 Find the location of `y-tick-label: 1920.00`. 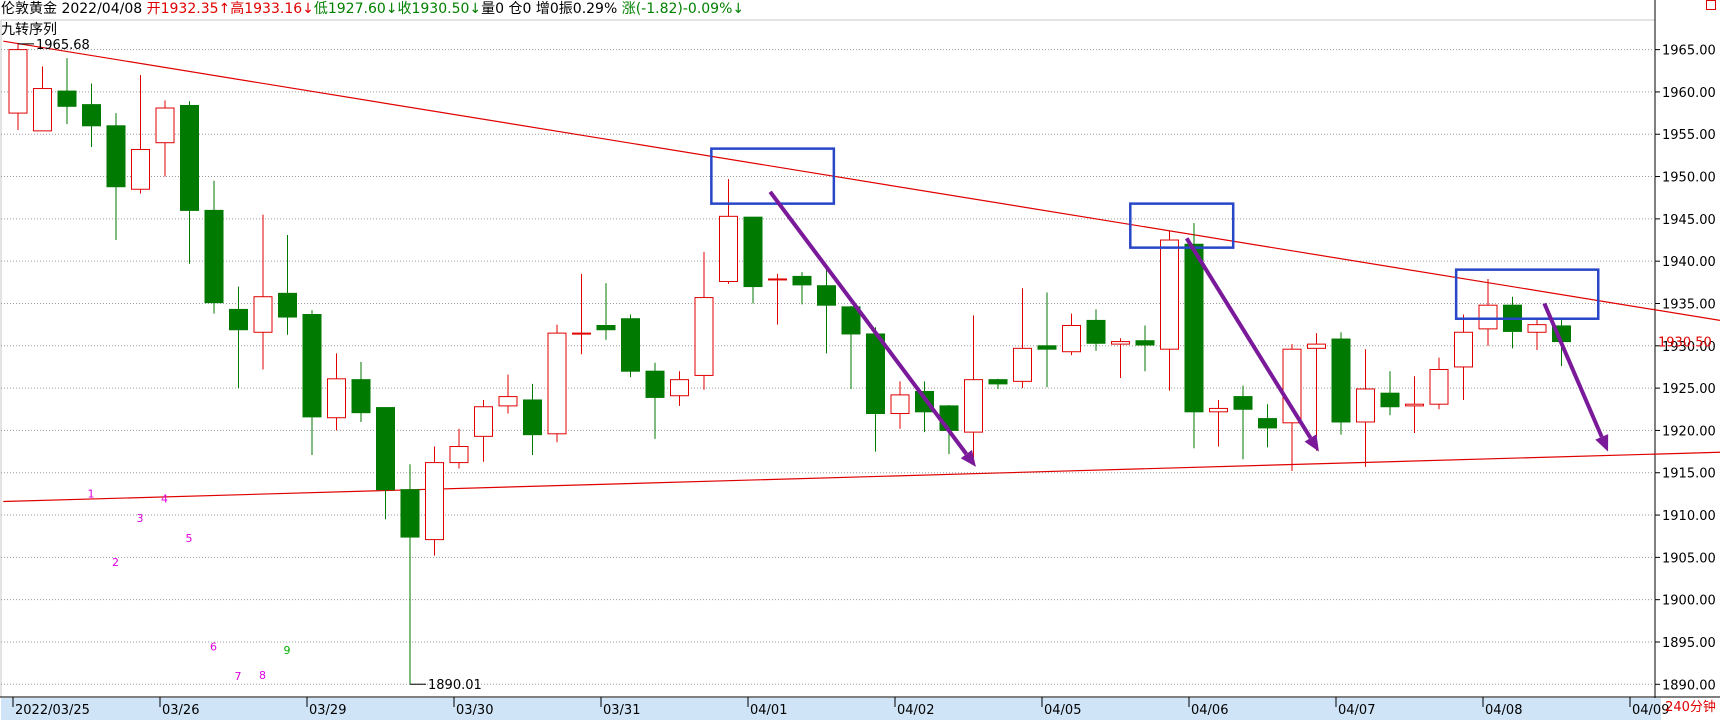

y-tick-label: 1920.00 is located at coordinates (1689, 431).